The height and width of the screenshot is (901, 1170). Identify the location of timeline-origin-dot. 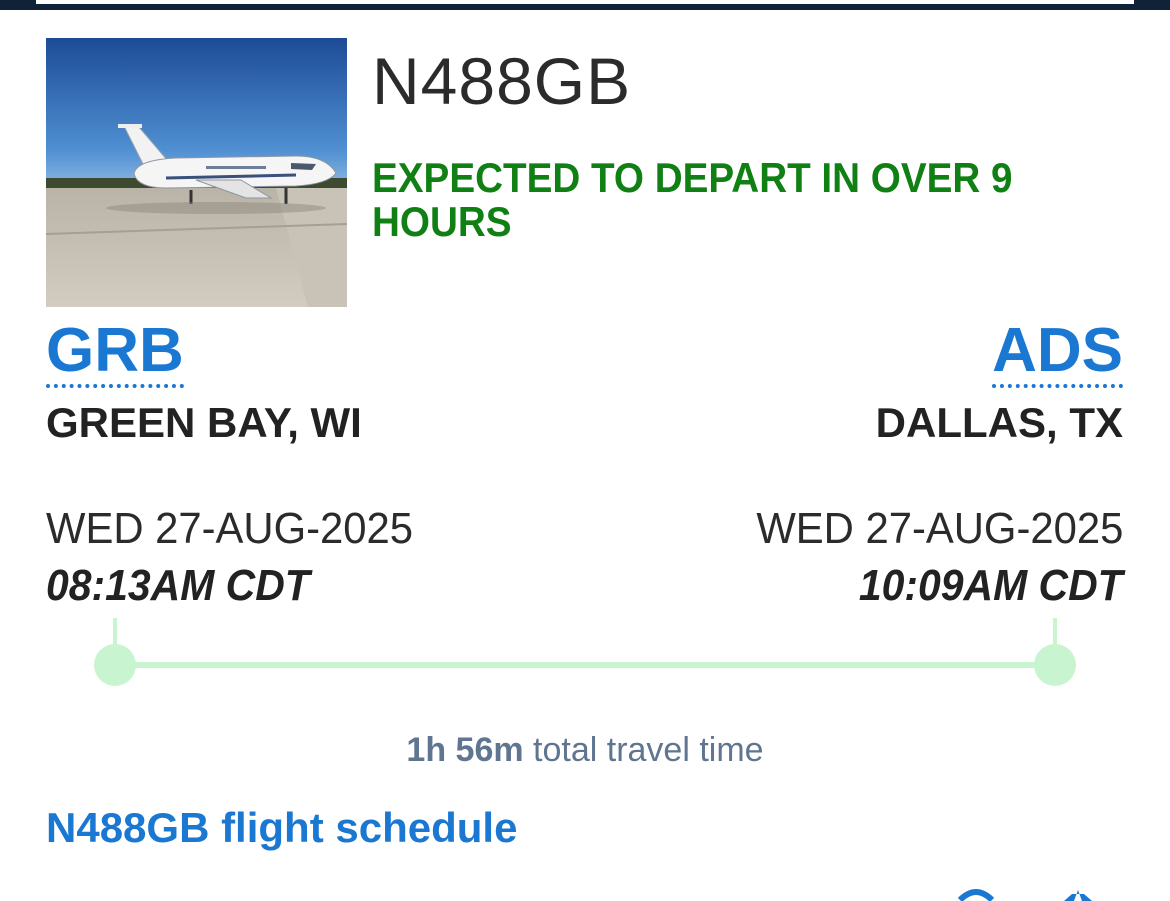
(115, 665).